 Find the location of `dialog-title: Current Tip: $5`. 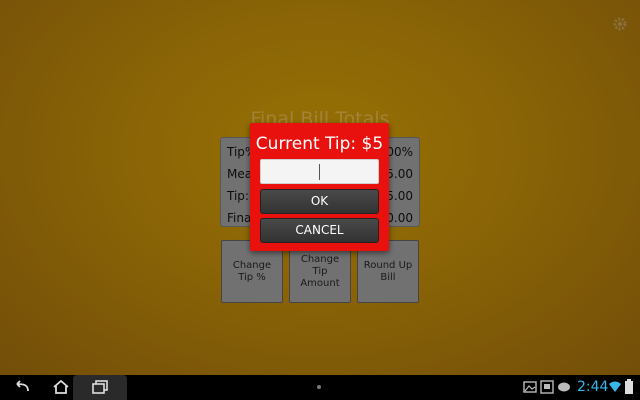

dialog-title: Current Tip: $5 is located at coordinates (319, 144).